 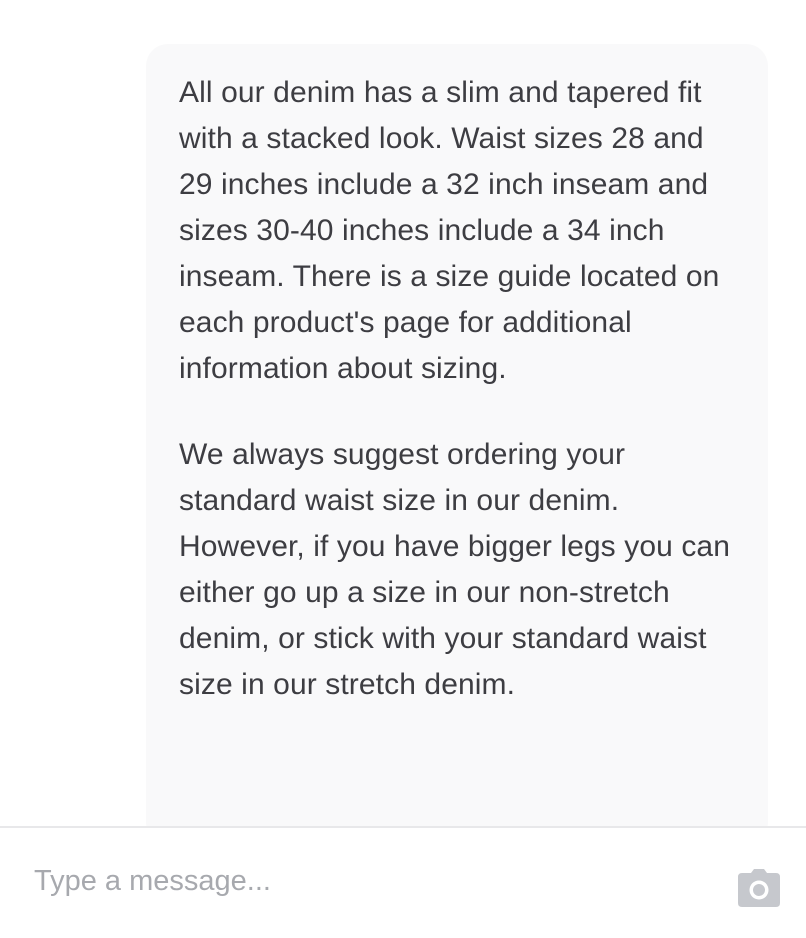 I want to click on attach-photo-button, so click(x=759, y=888).